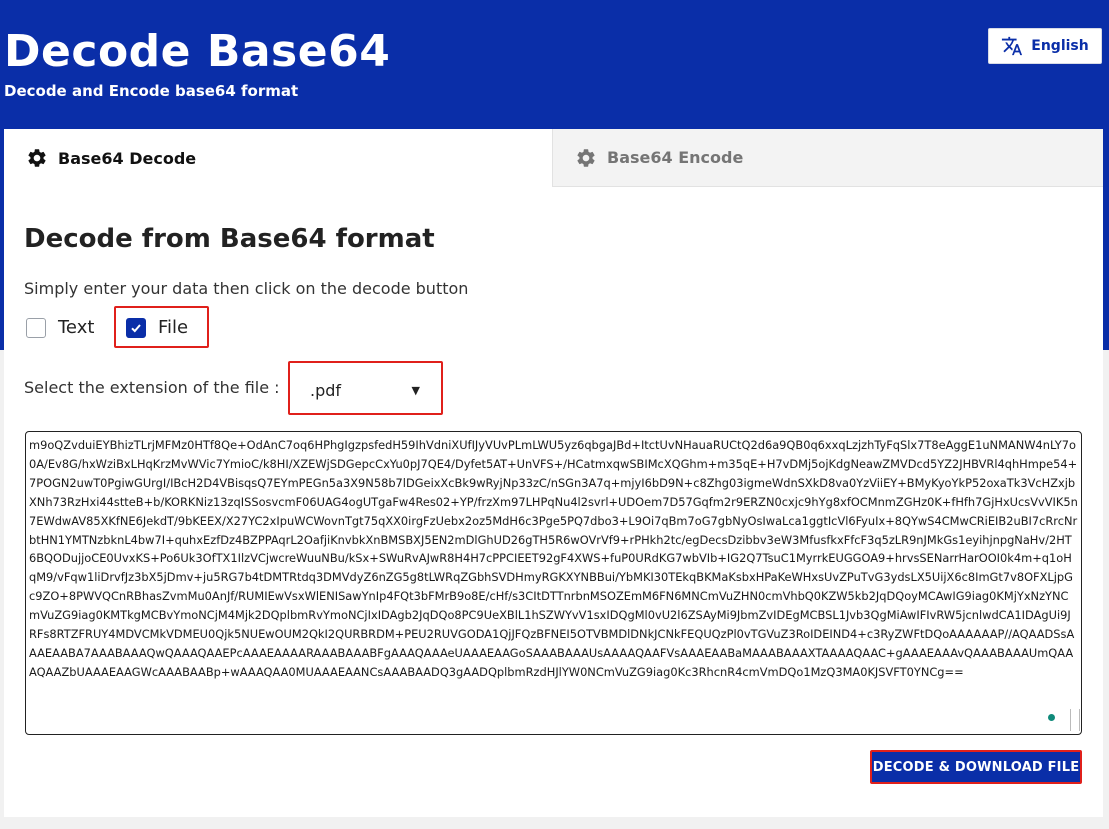 The image size is (1109, 829). What do you see at coordinates (151, 91) in the screenshot?
I see `page-subtitle: Decode and Encode base64 format` at bounding box center [151, 91].